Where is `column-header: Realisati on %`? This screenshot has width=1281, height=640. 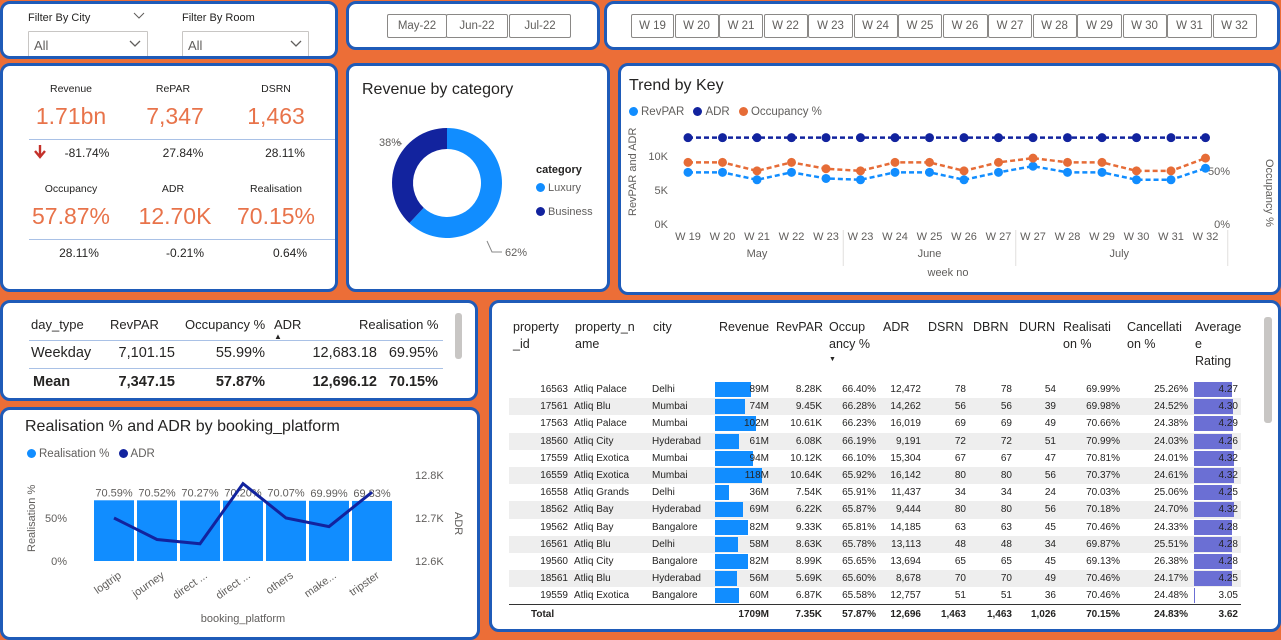
column-header: Realisati on % is located at coordinates (1091, 350).